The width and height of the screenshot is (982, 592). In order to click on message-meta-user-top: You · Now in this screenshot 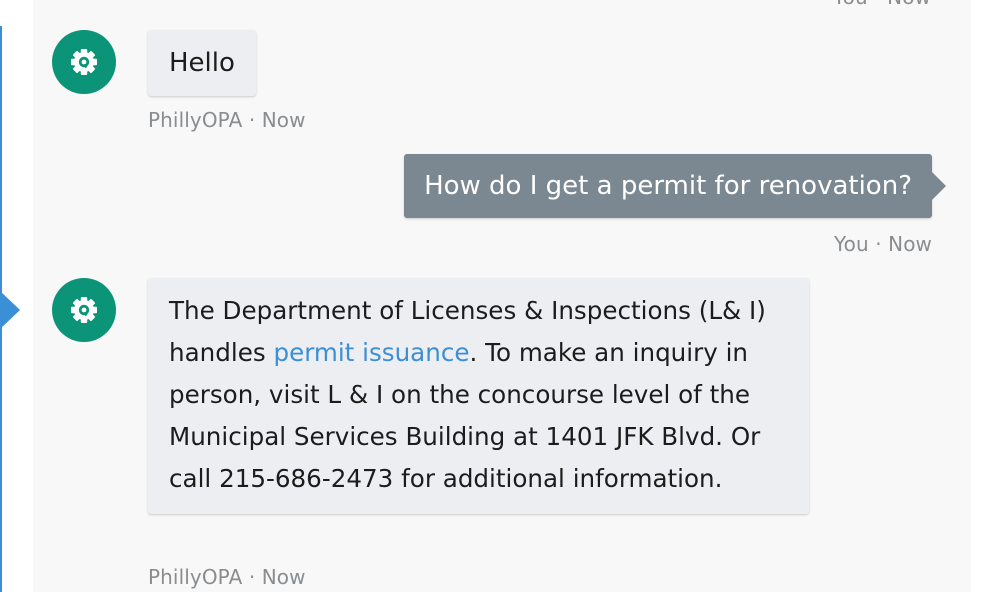, I will do `click(882, 4)`.